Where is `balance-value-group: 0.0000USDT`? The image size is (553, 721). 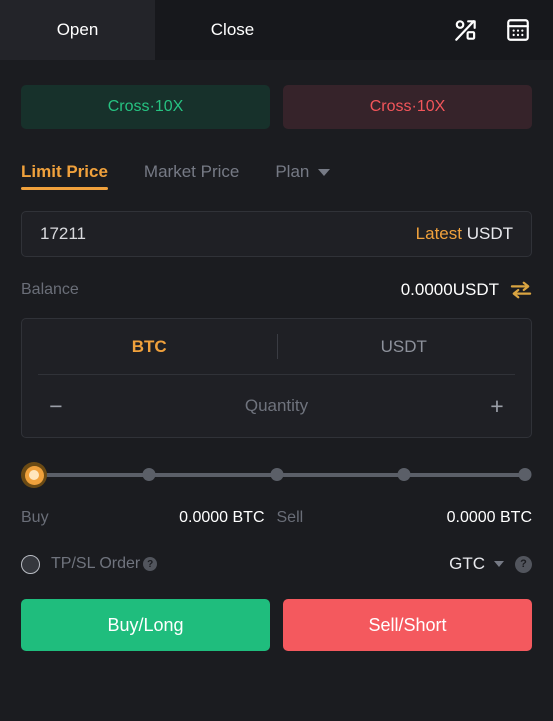 balance-value-group: 0.0000USDT is located at coordinates (466, 290).